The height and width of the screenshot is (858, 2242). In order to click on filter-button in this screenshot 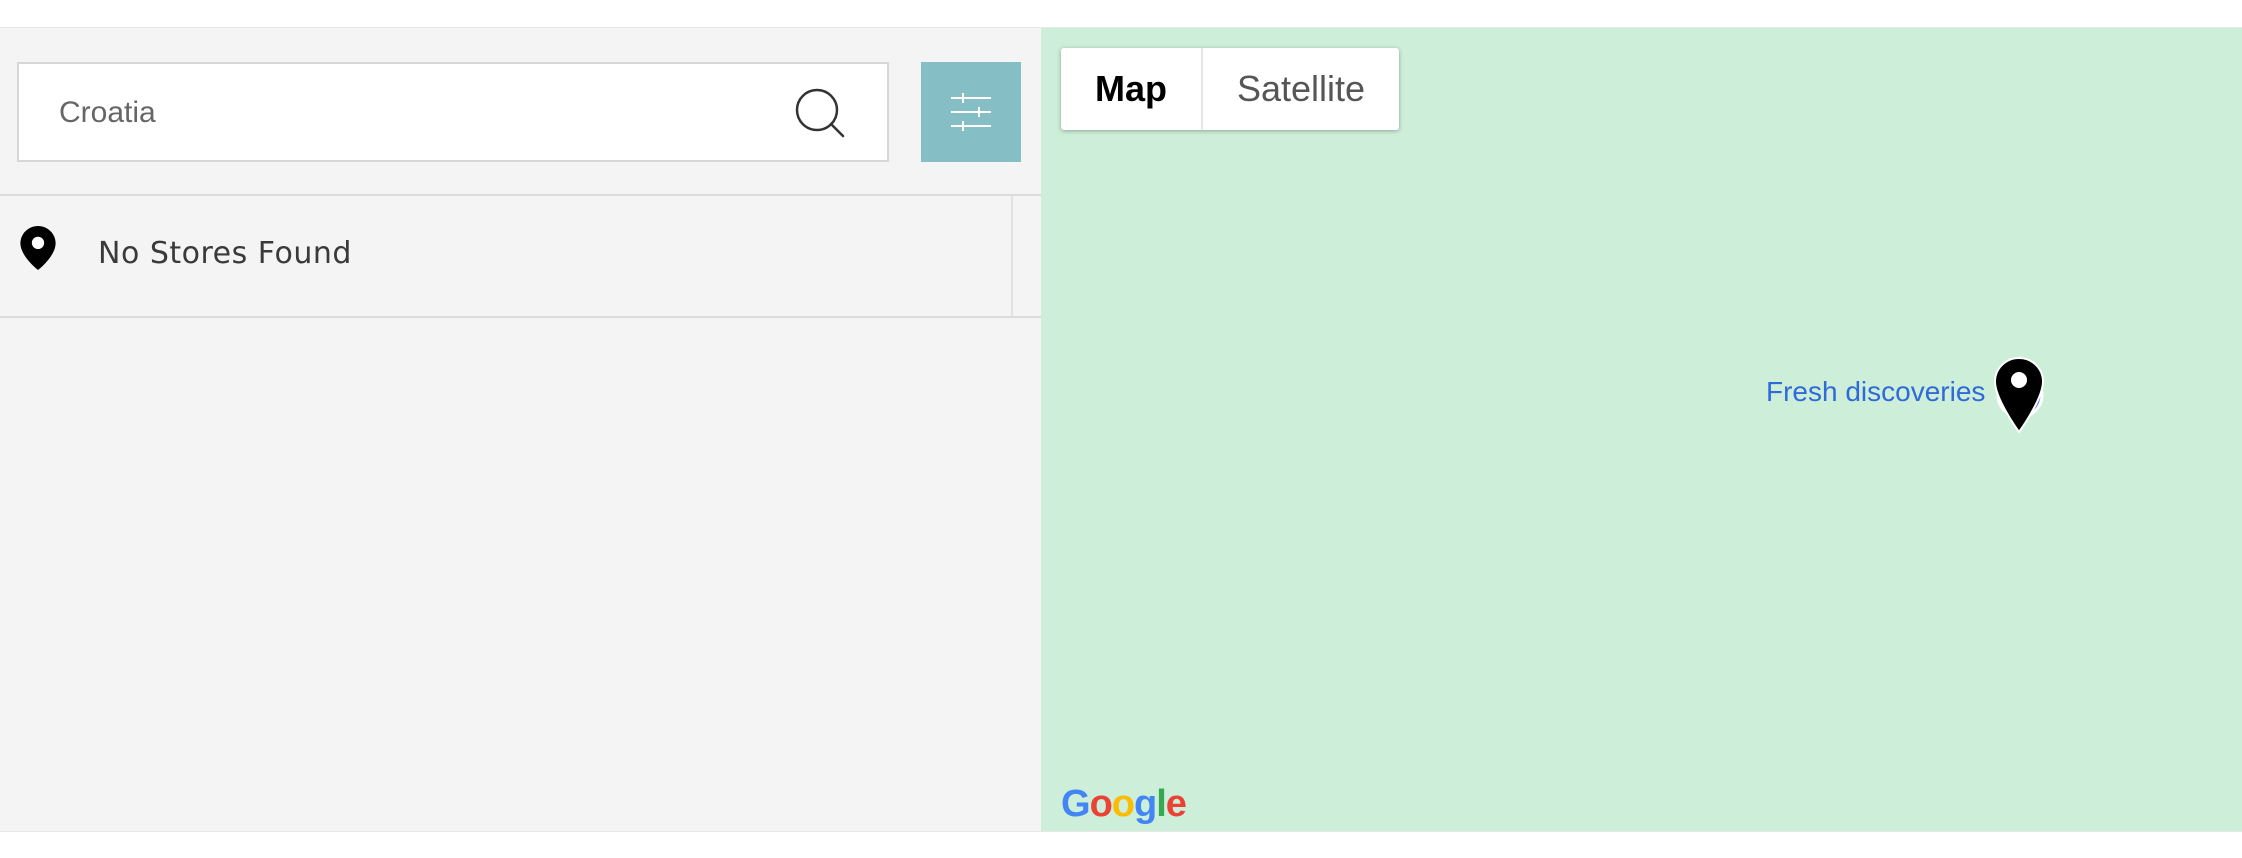, I will do `click(971, 112)`.